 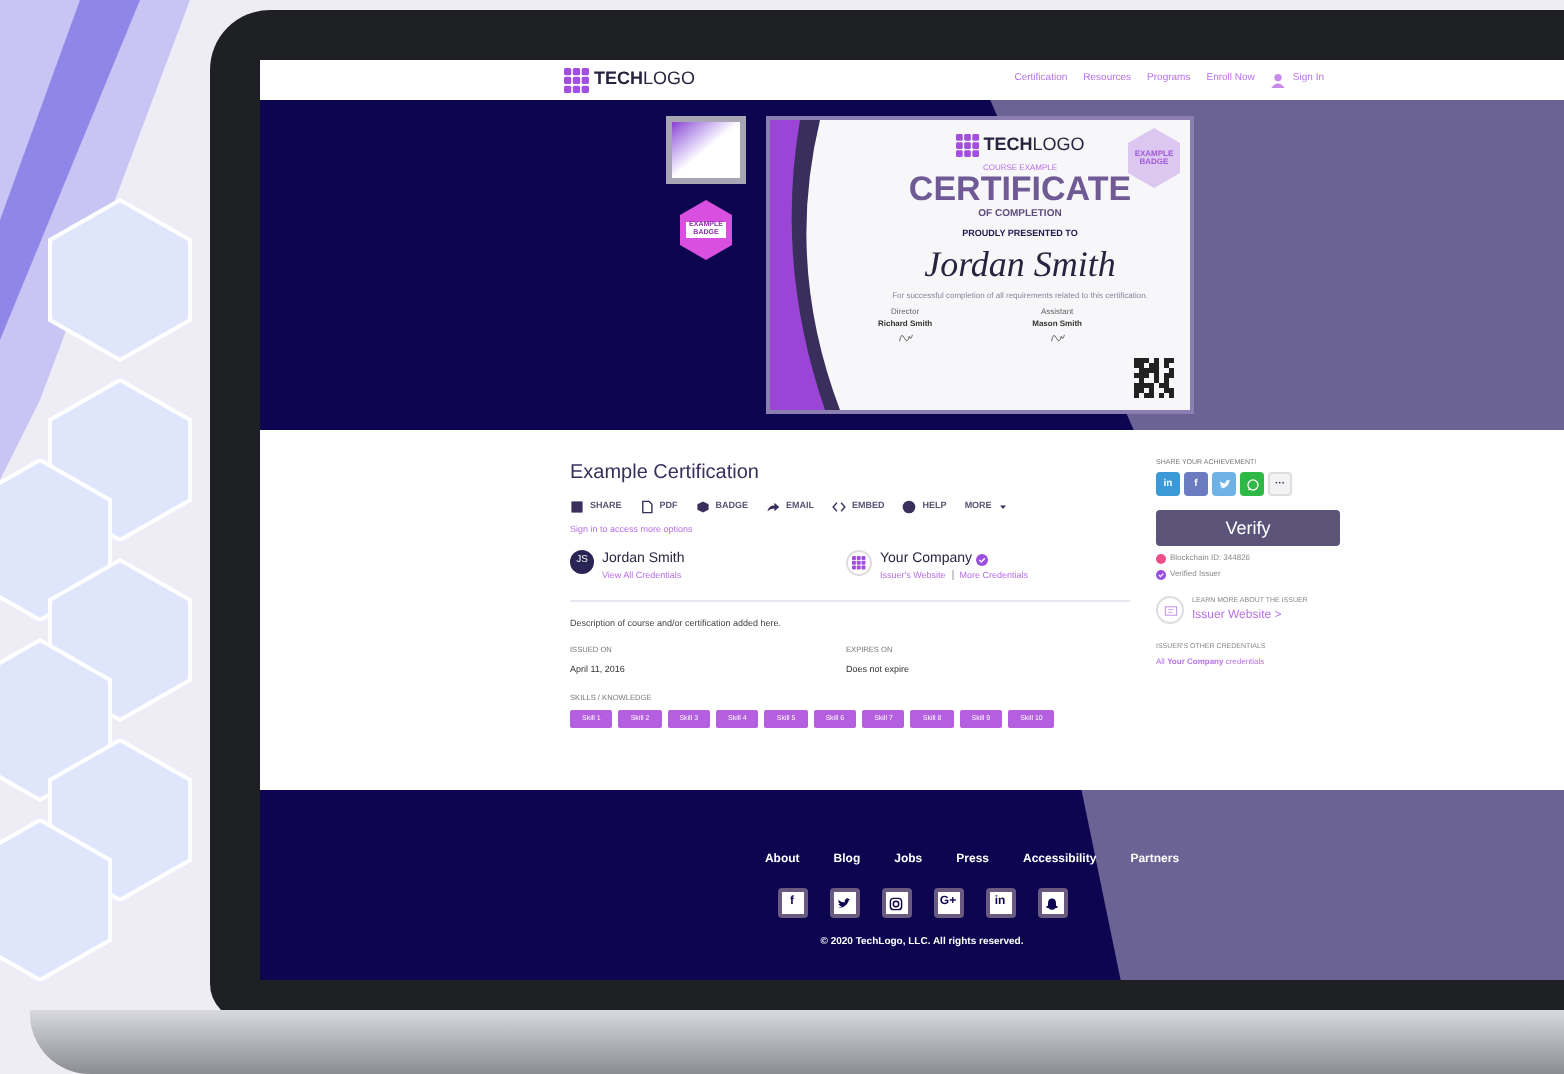 I want to click on user-icon, so click(x=1278, y=80).